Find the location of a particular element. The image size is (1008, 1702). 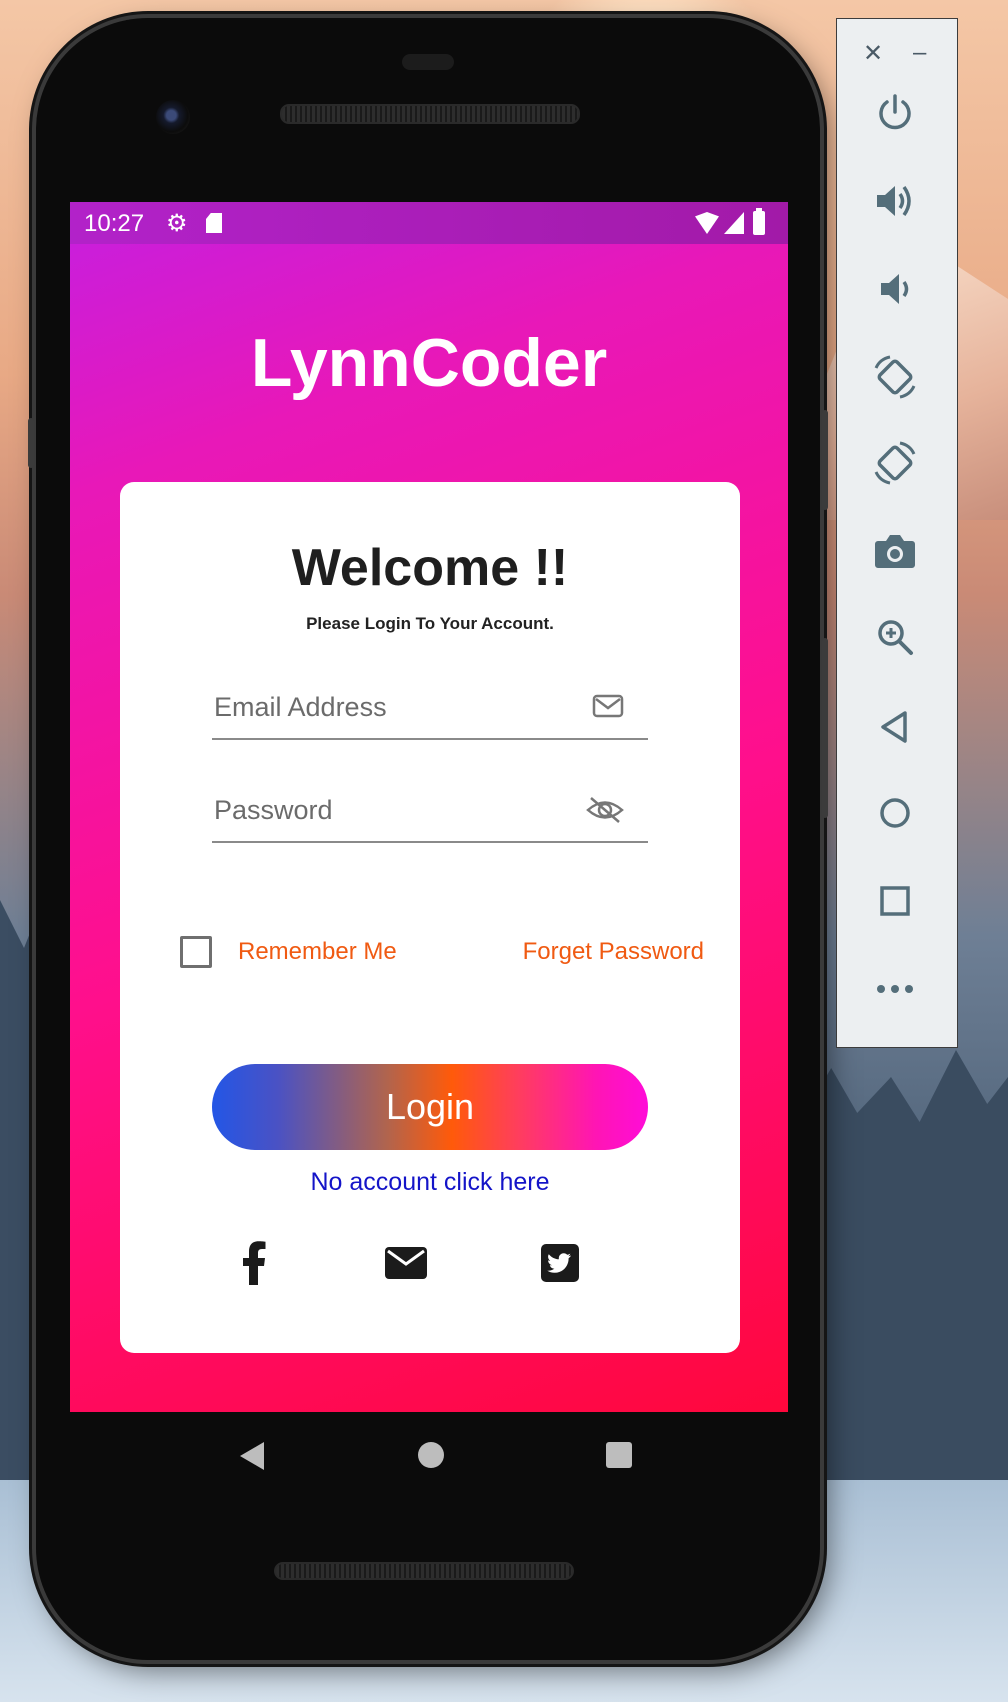

signup-link: No account click here is located at coordinates (430, 1182).